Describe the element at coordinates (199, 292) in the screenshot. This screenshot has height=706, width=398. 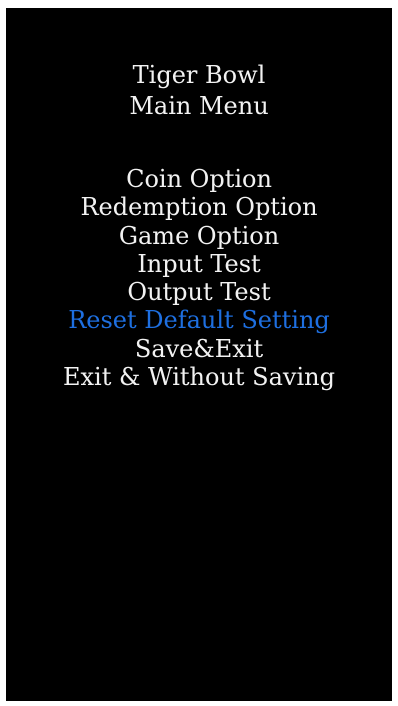
I see `menu-item-output-test: Output Test` at that location.